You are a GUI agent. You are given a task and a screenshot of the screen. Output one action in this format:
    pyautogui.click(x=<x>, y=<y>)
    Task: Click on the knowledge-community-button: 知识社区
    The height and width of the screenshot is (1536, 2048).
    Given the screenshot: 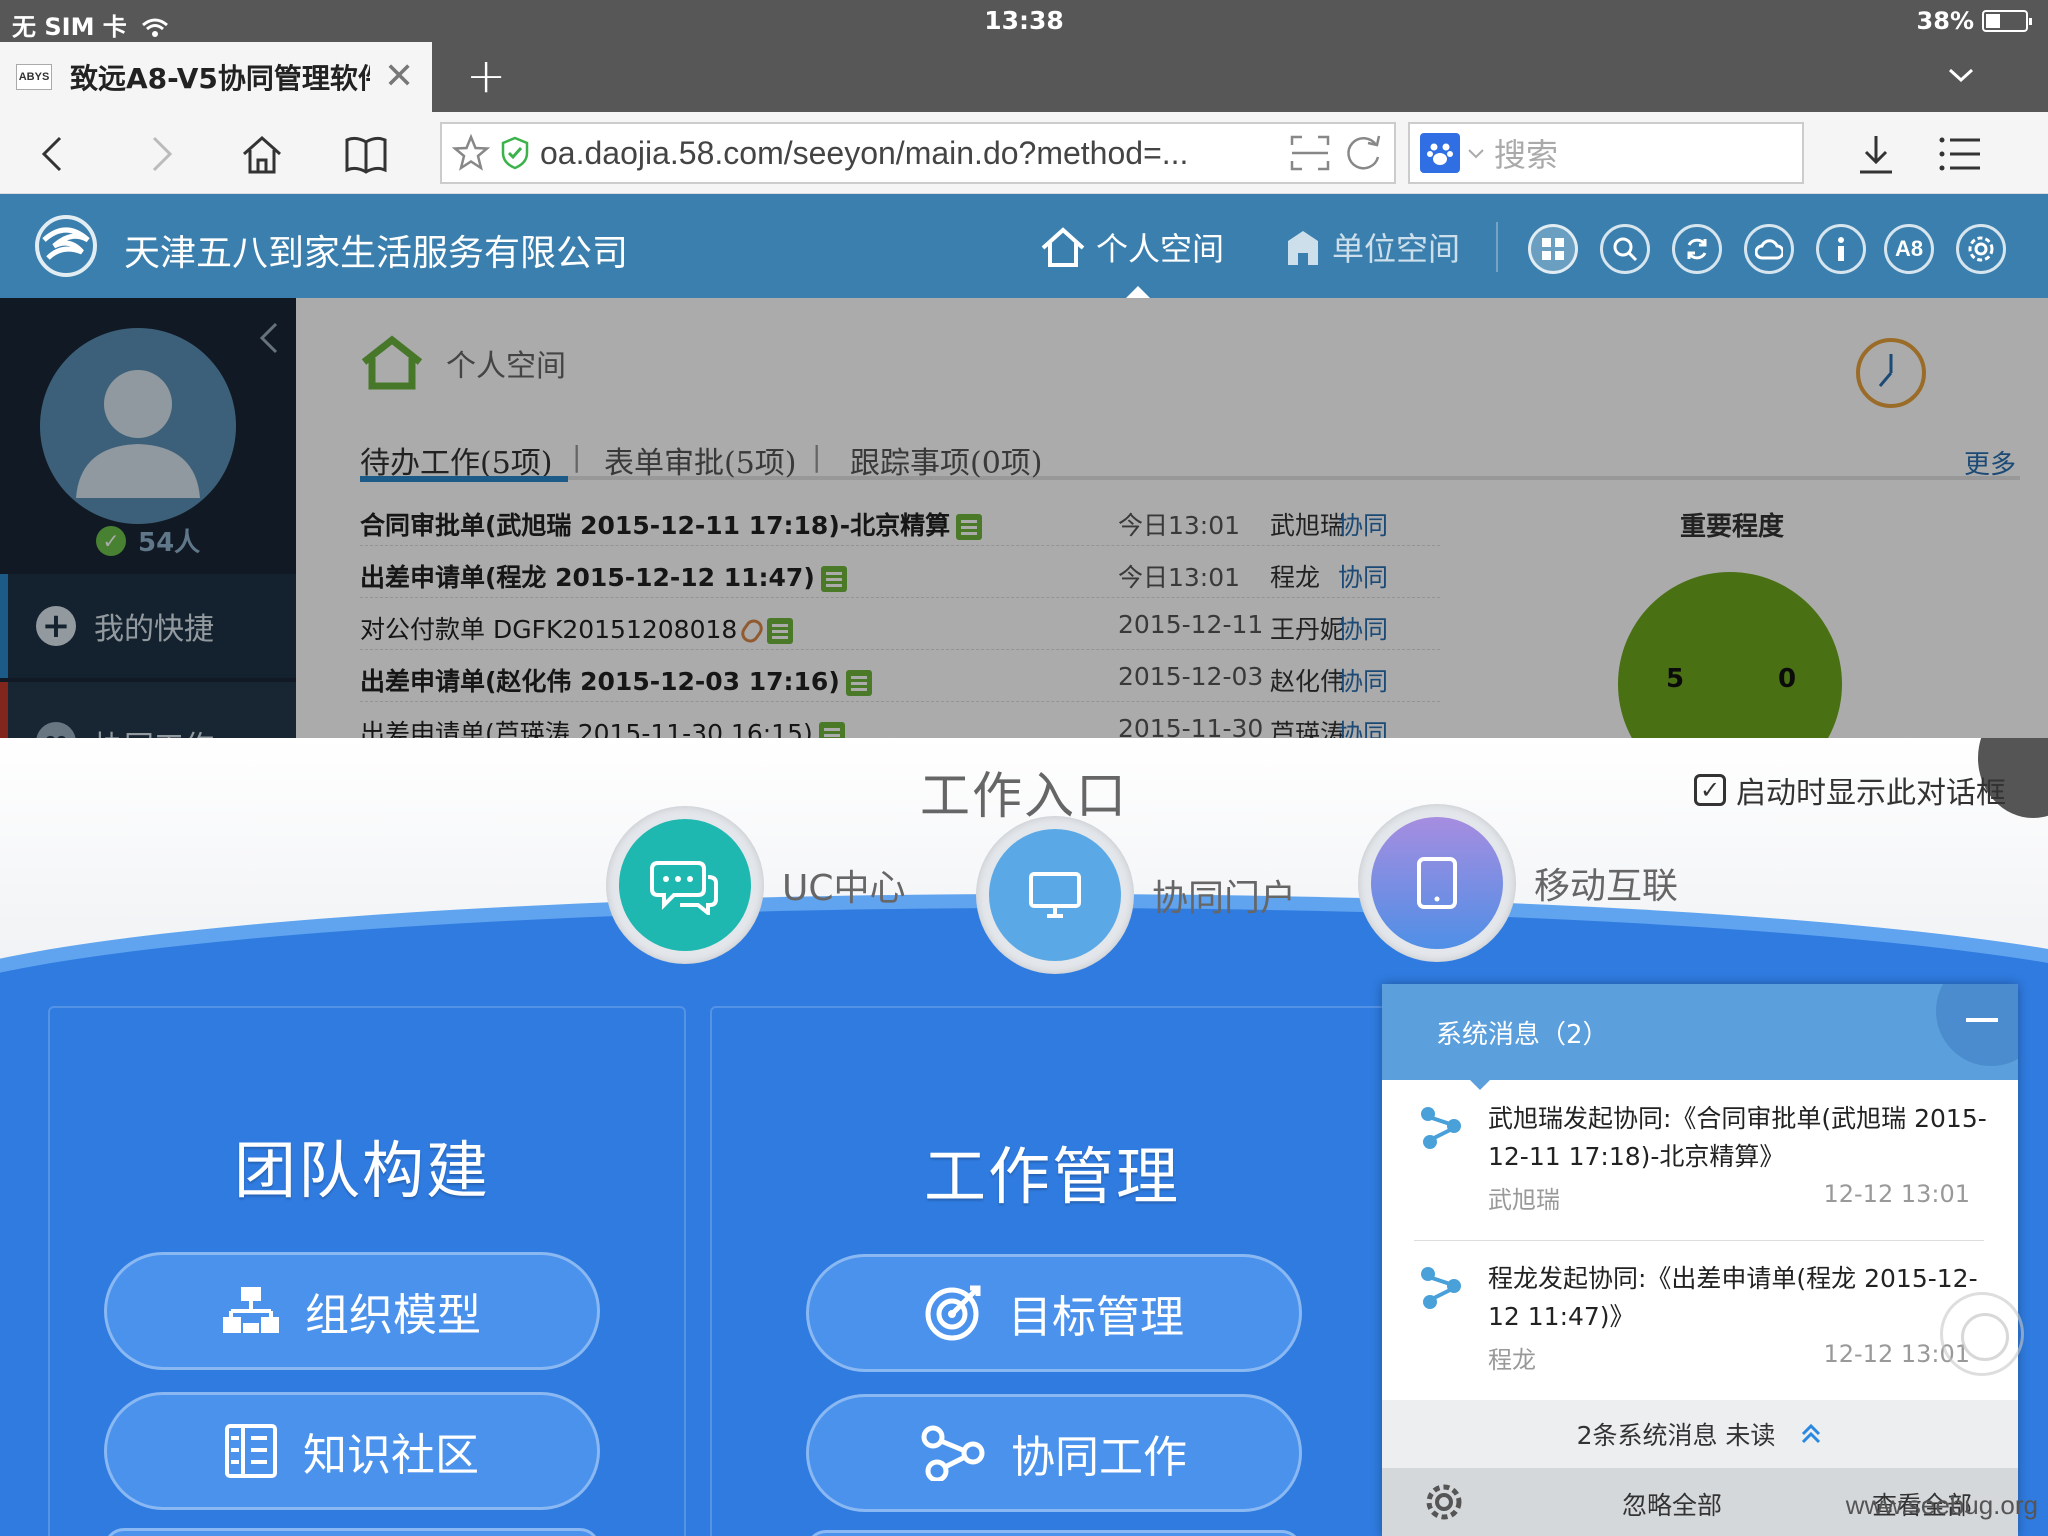 What is the action you would take?
    pyautogui.click(x=352, y=1451)
    